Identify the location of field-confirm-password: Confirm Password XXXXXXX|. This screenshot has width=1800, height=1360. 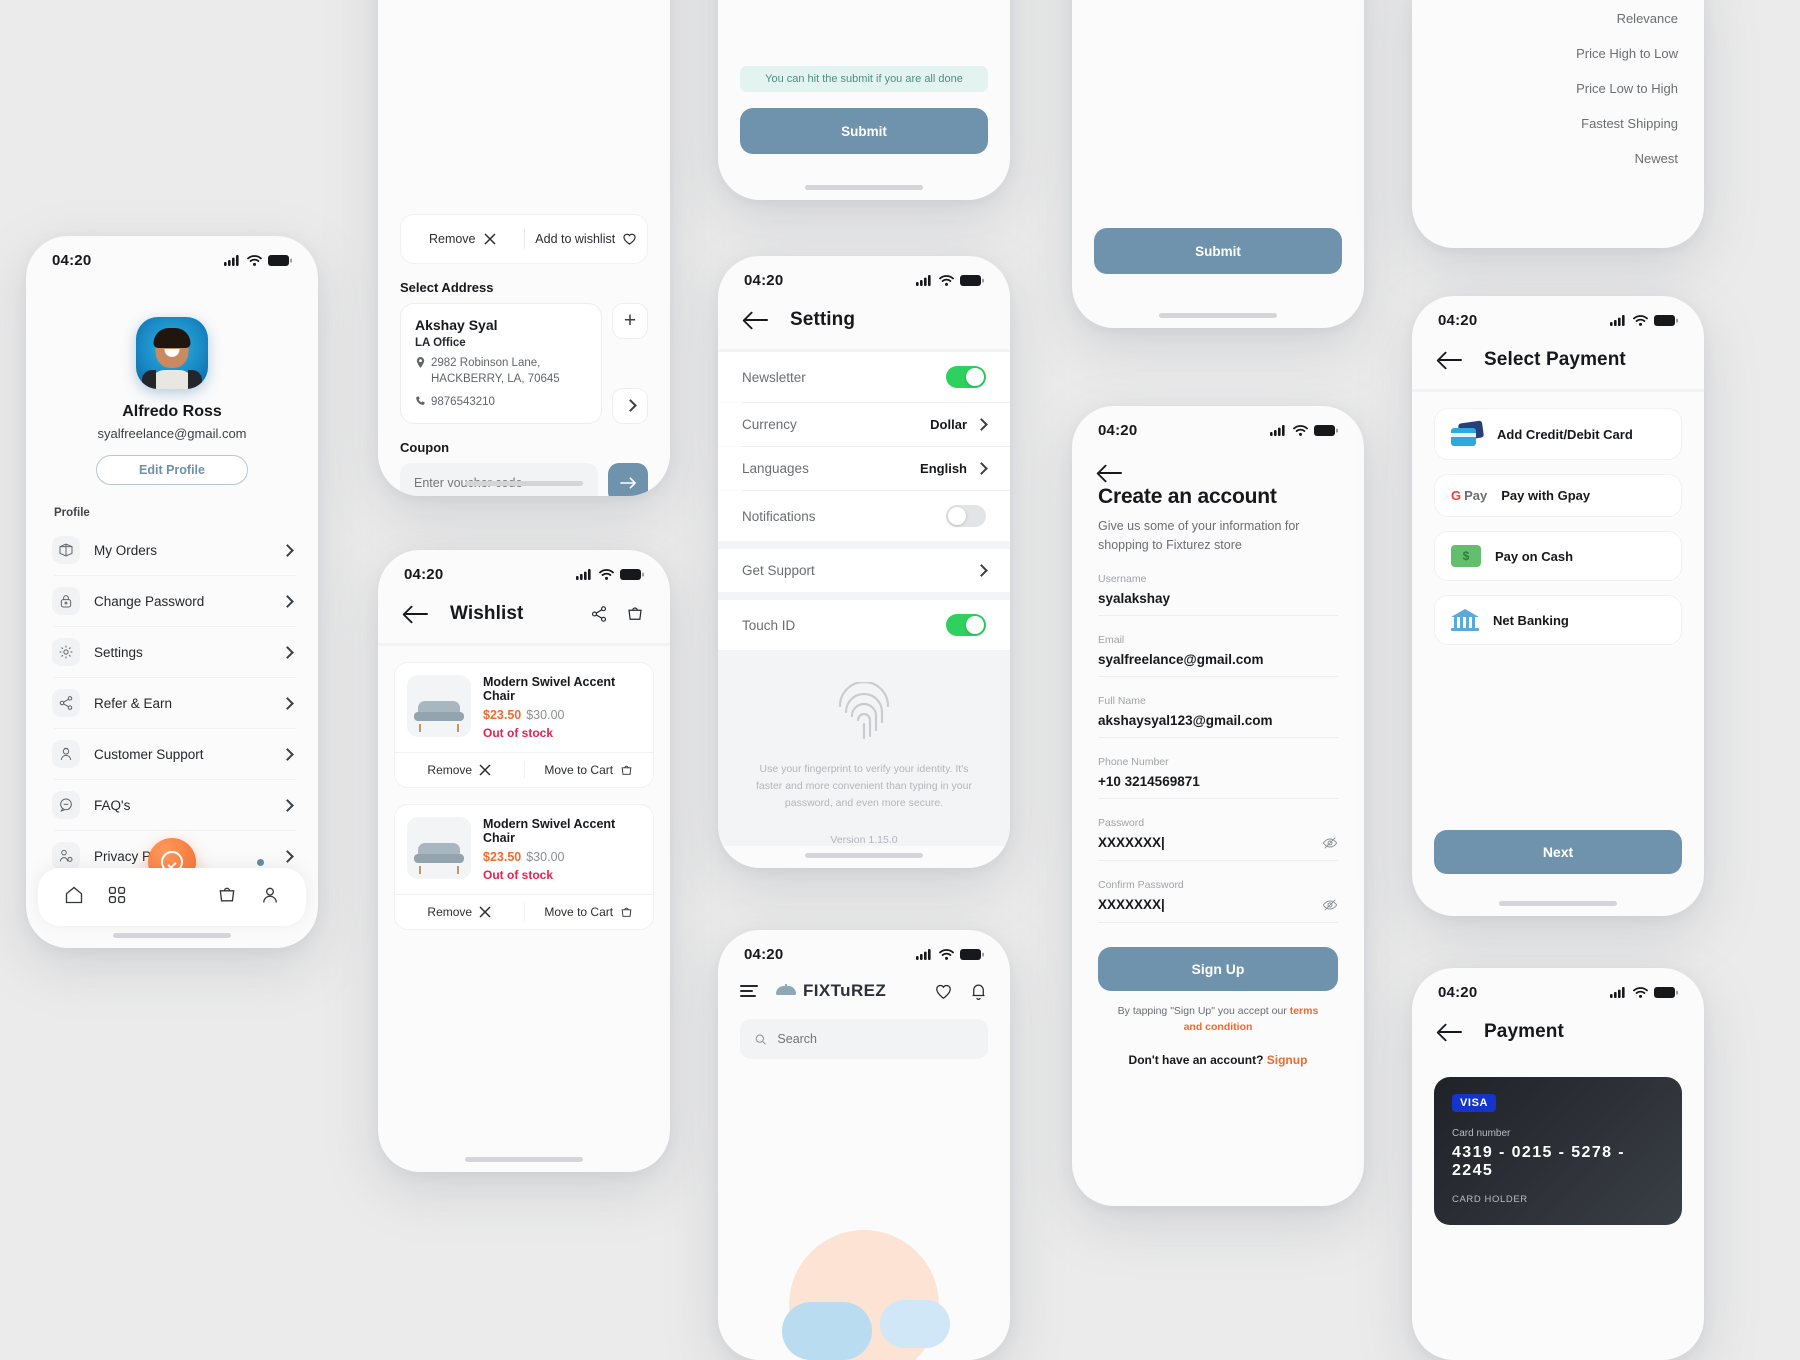
(1218, 901).